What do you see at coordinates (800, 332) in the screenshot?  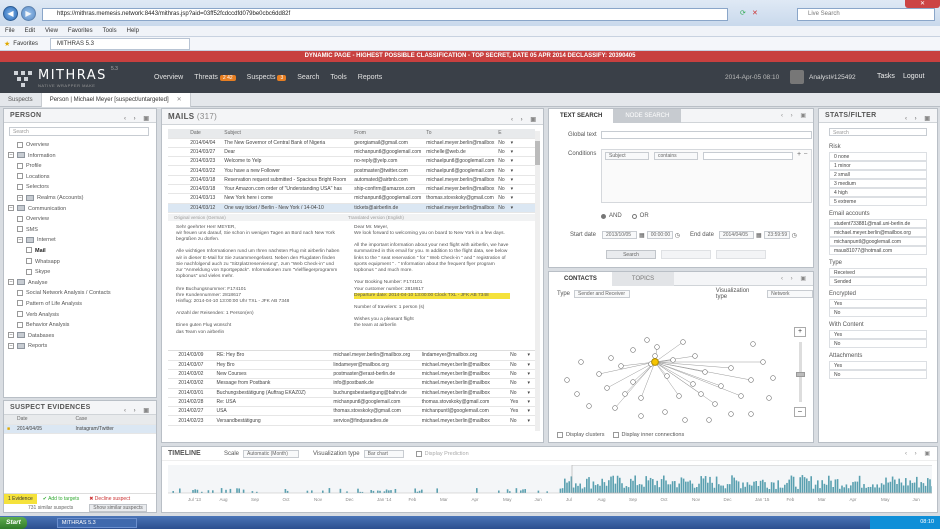 I see `zoom-in-icon: +` at bounding box center [800, 332].